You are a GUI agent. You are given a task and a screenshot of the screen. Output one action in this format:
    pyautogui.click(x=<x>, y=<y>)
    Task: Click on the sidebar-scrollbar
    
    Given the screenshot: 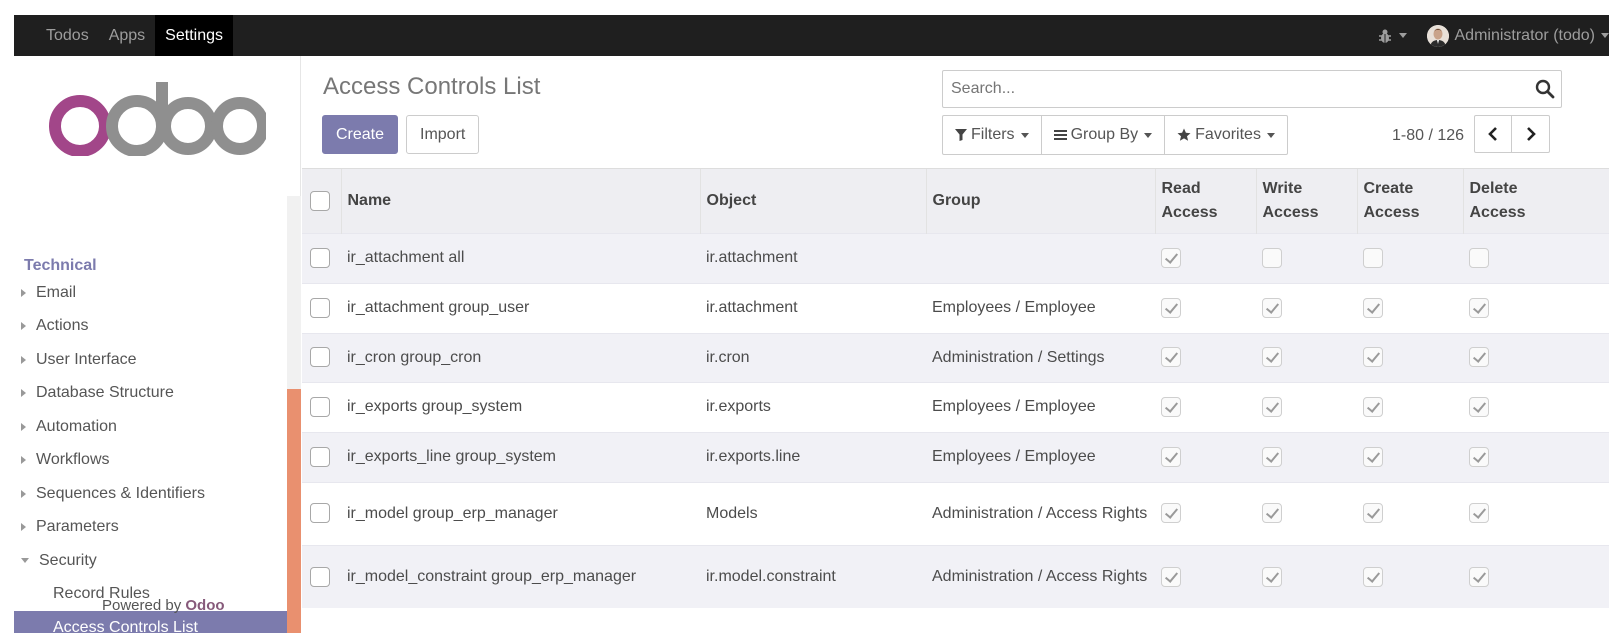 What is the action you would take?
    pyautogui.click(x=294, y=414)
    